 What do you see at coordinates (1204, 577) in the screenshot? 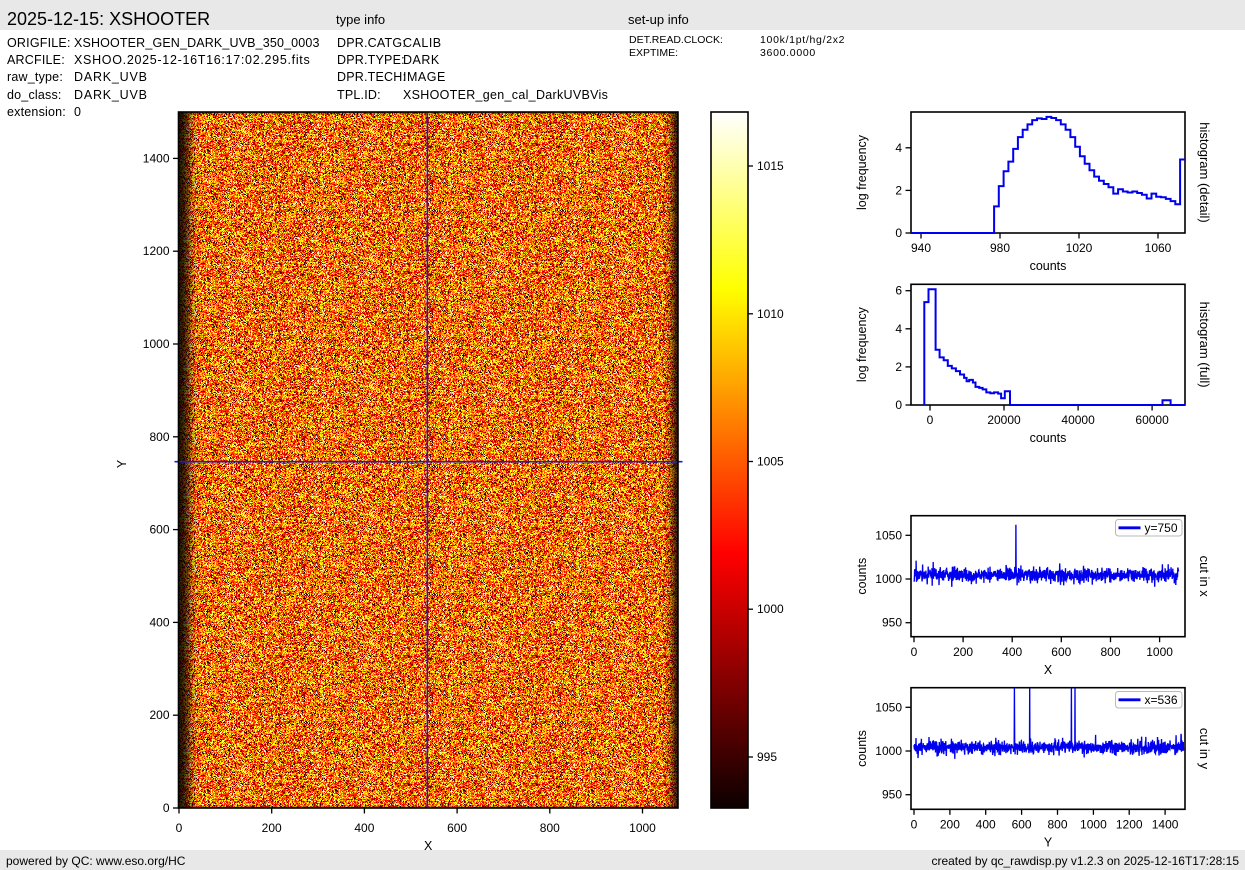
I see `svg-text: cut in x` at bounding box center [1204, 577].